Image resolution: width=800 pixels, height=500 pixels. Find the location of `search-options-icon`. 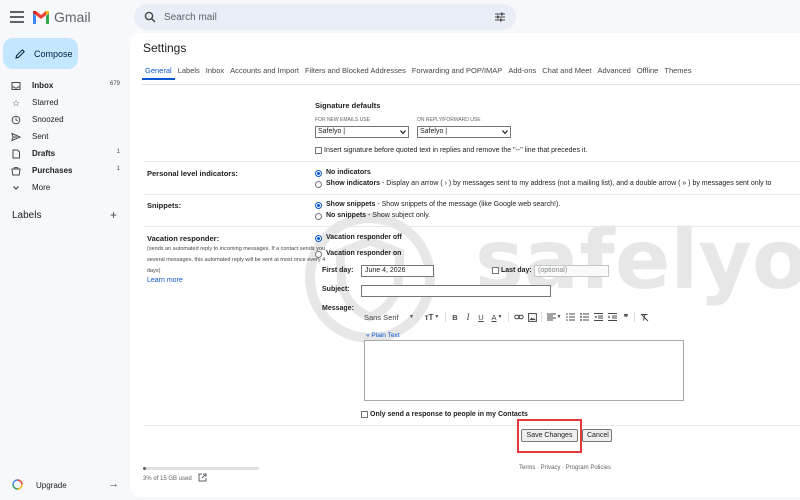

search-options-icon is located at coordinates (500, 17).